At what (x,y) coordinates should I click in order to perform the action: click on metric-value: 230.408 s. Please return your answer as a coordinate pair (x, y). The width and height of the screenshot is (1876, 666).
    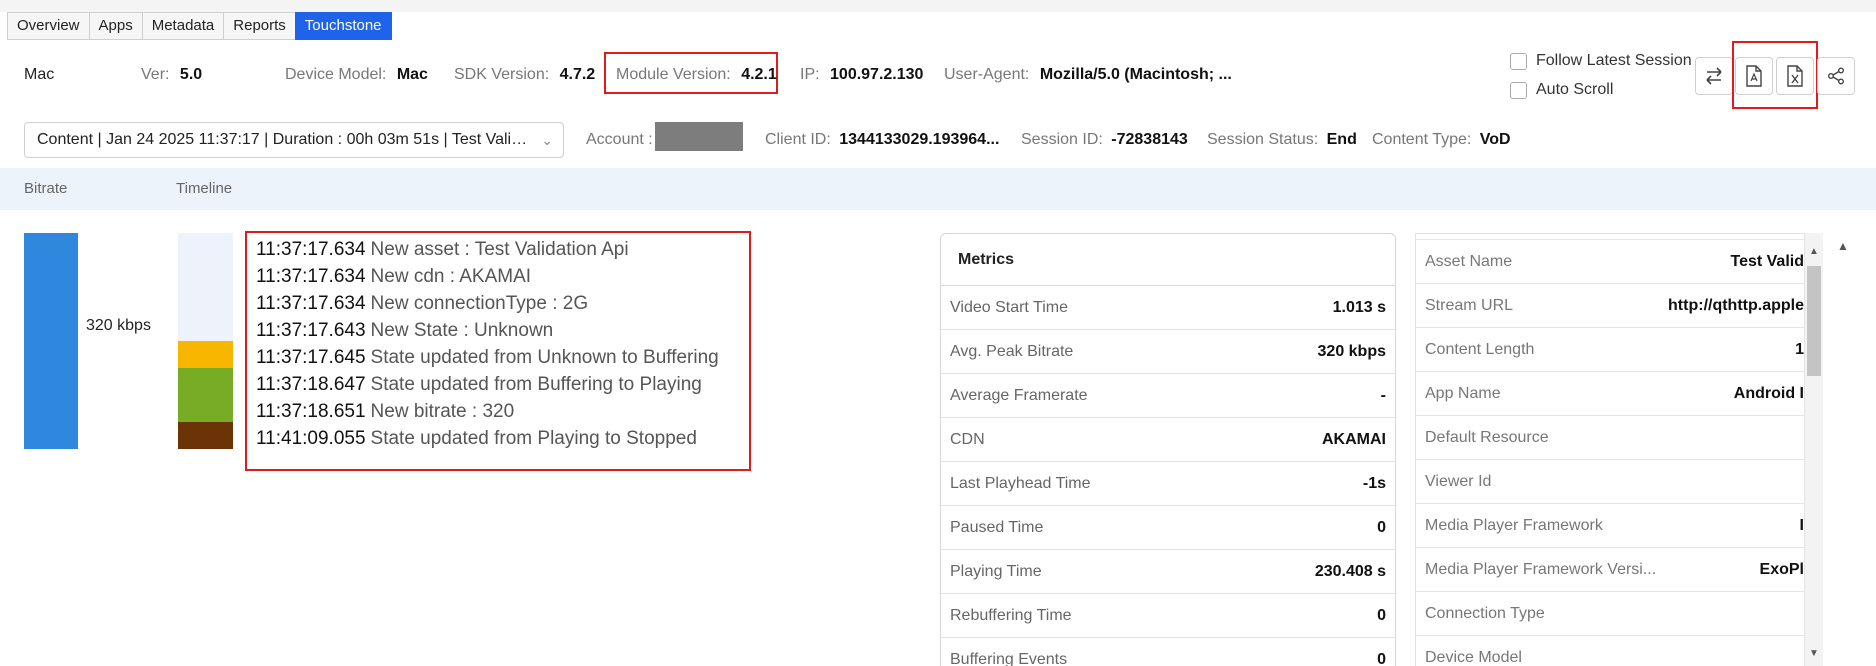
    Looking at the image, I should click on (1350, 571).